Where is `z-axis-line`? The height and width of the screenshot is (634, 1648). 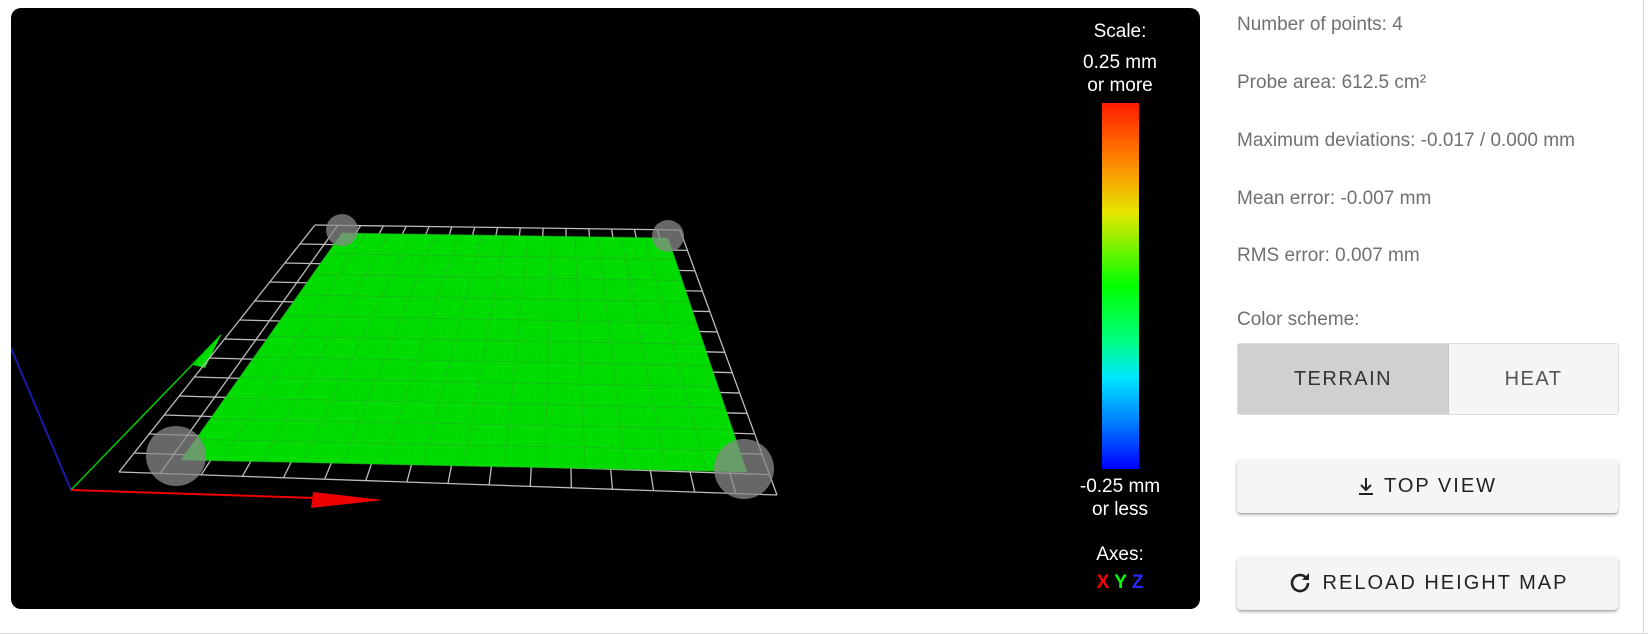 z-axis-line is located at coordinates (41, 419).